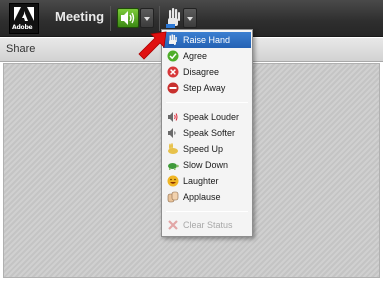 The height and width of the screenshot is (281, 383). Describe the element at coordinates (173, 197) in the screenshot. I see `applause-hands-icon` at that location.